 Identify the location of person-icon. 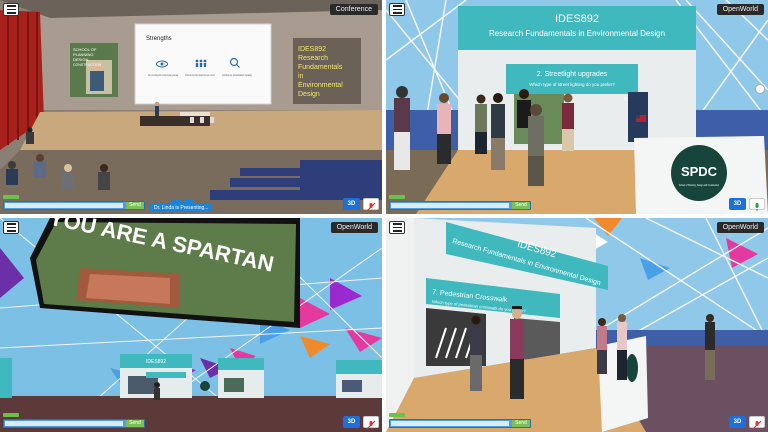
(760, 89).